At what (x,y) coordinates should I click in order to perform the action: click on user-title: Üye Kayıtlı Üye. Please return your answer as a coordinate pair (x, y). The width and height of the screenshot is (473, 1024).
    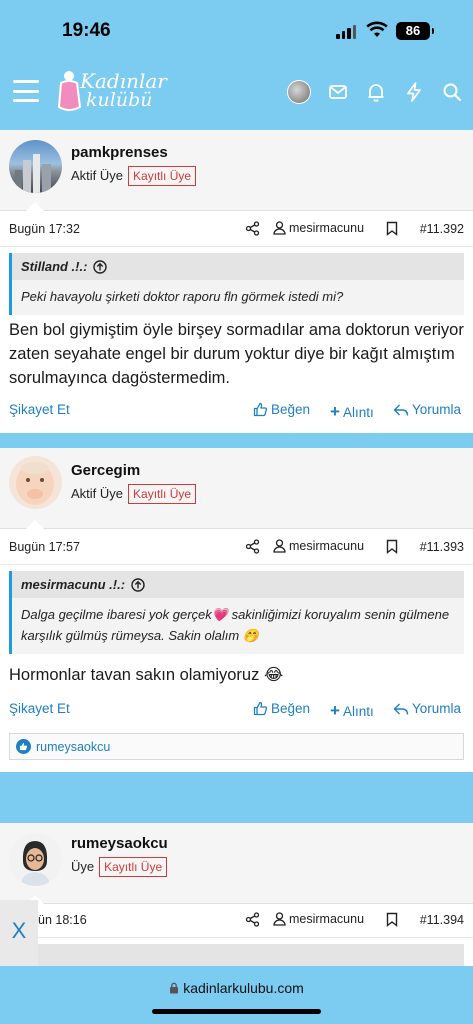
    Looking at the image, I should click on (119, 867).